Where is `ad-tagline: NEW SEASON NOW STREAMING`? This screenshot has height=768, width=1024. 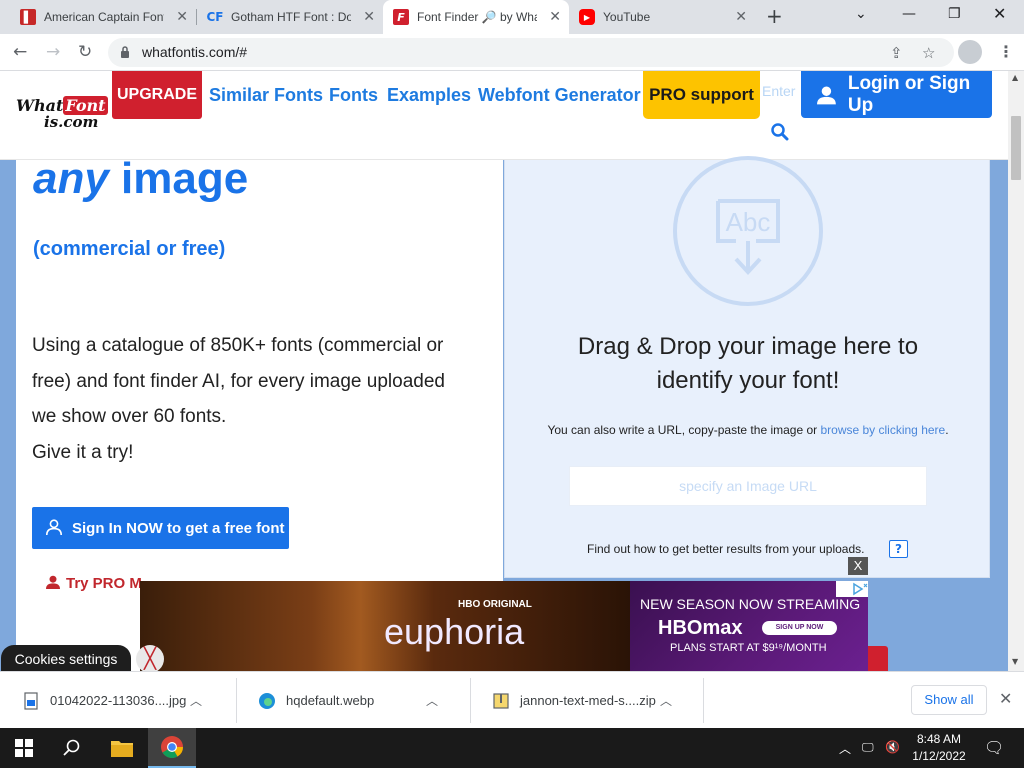
ad-tagline: NEW SEASON NOW STREAMING is located at coordinates (750, 604).